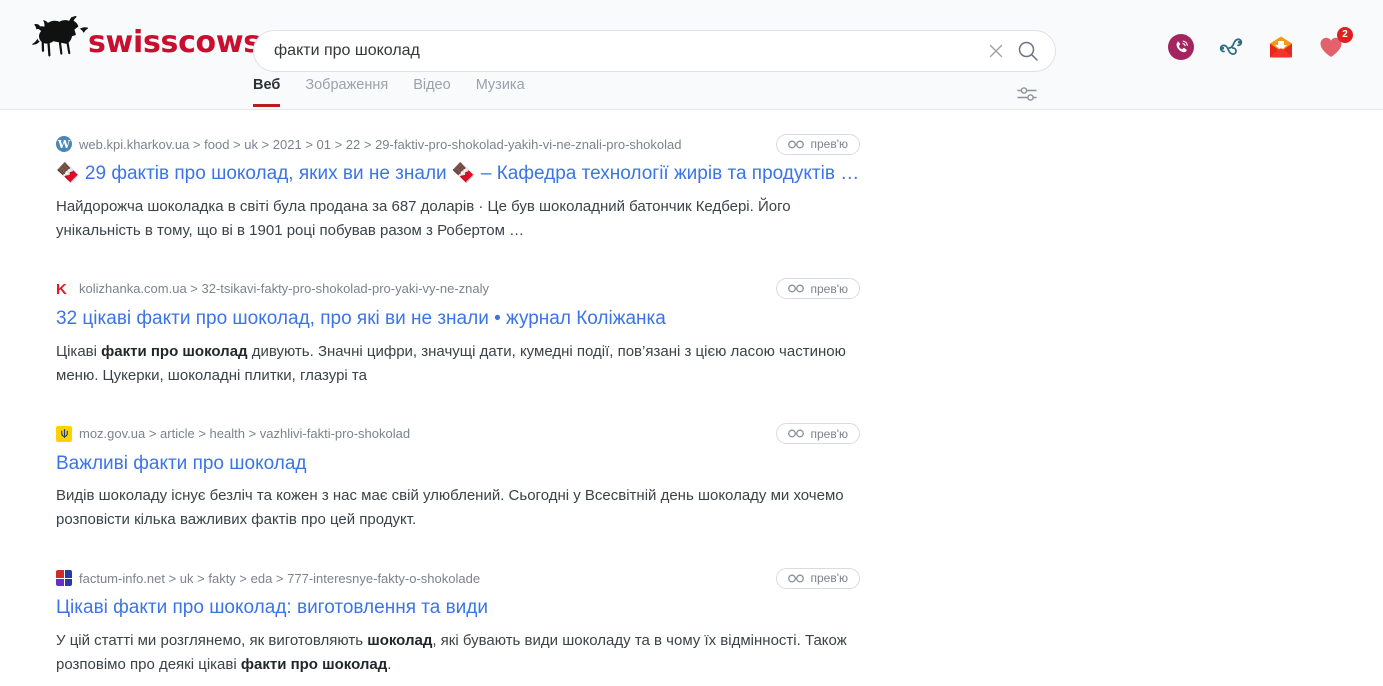 This screenshot has height=686, width=1383. What do you see at coordinates (61, 288) in the screenshot?
I see `kolizhanka-icon: K` at bounding box center [61, 288].